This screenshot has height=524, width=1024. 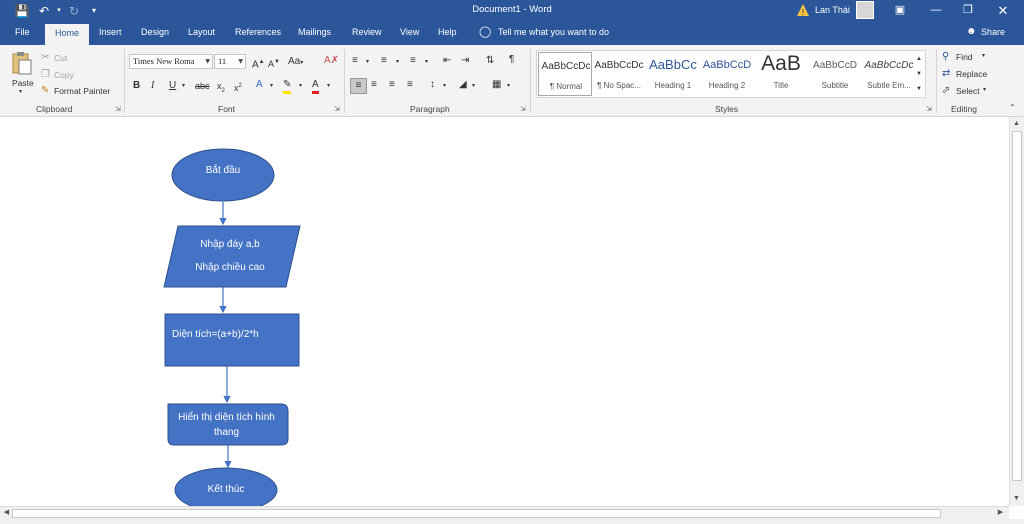 I want to click on horizontal-scrollbar: ◀ ▶, so click(x=504, y=512).